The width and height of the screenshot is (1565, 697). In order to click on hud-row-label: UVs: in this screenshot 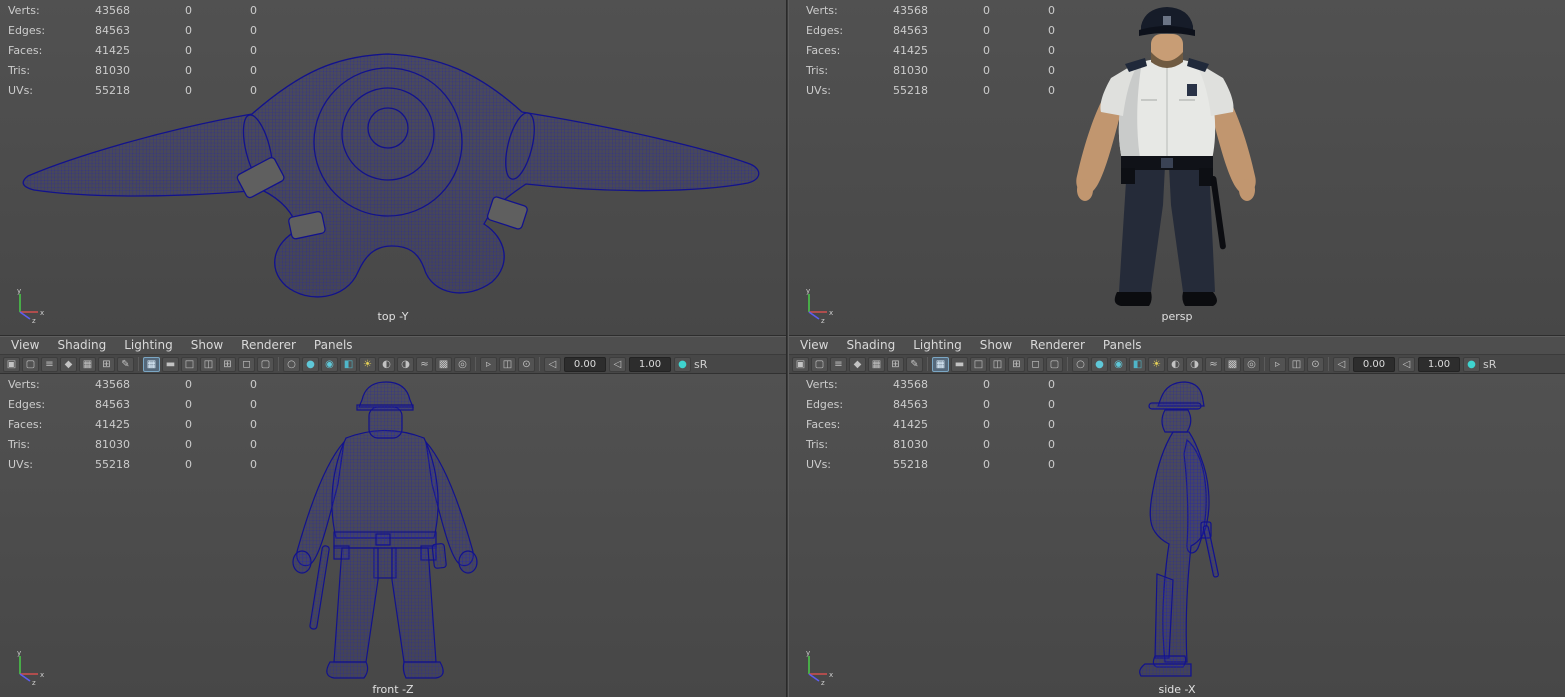, I will do `click(819, 464)`.